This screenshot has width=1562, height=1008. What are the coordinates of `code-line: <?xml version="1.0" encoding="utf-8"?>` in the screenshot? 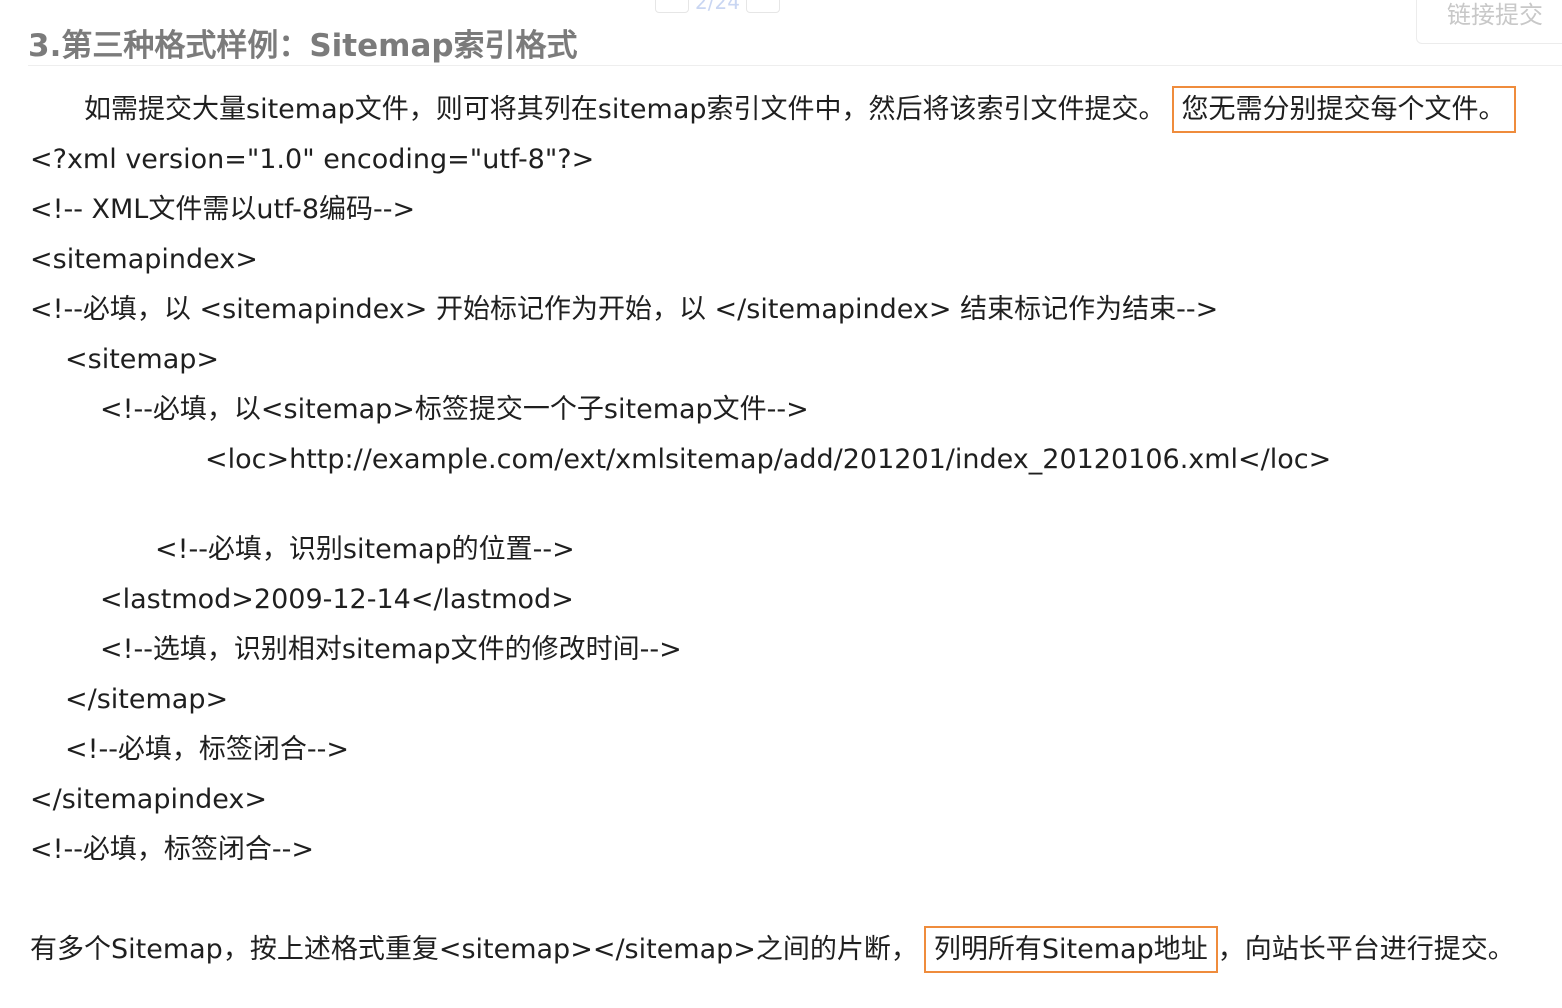 It's located at (312, 159).